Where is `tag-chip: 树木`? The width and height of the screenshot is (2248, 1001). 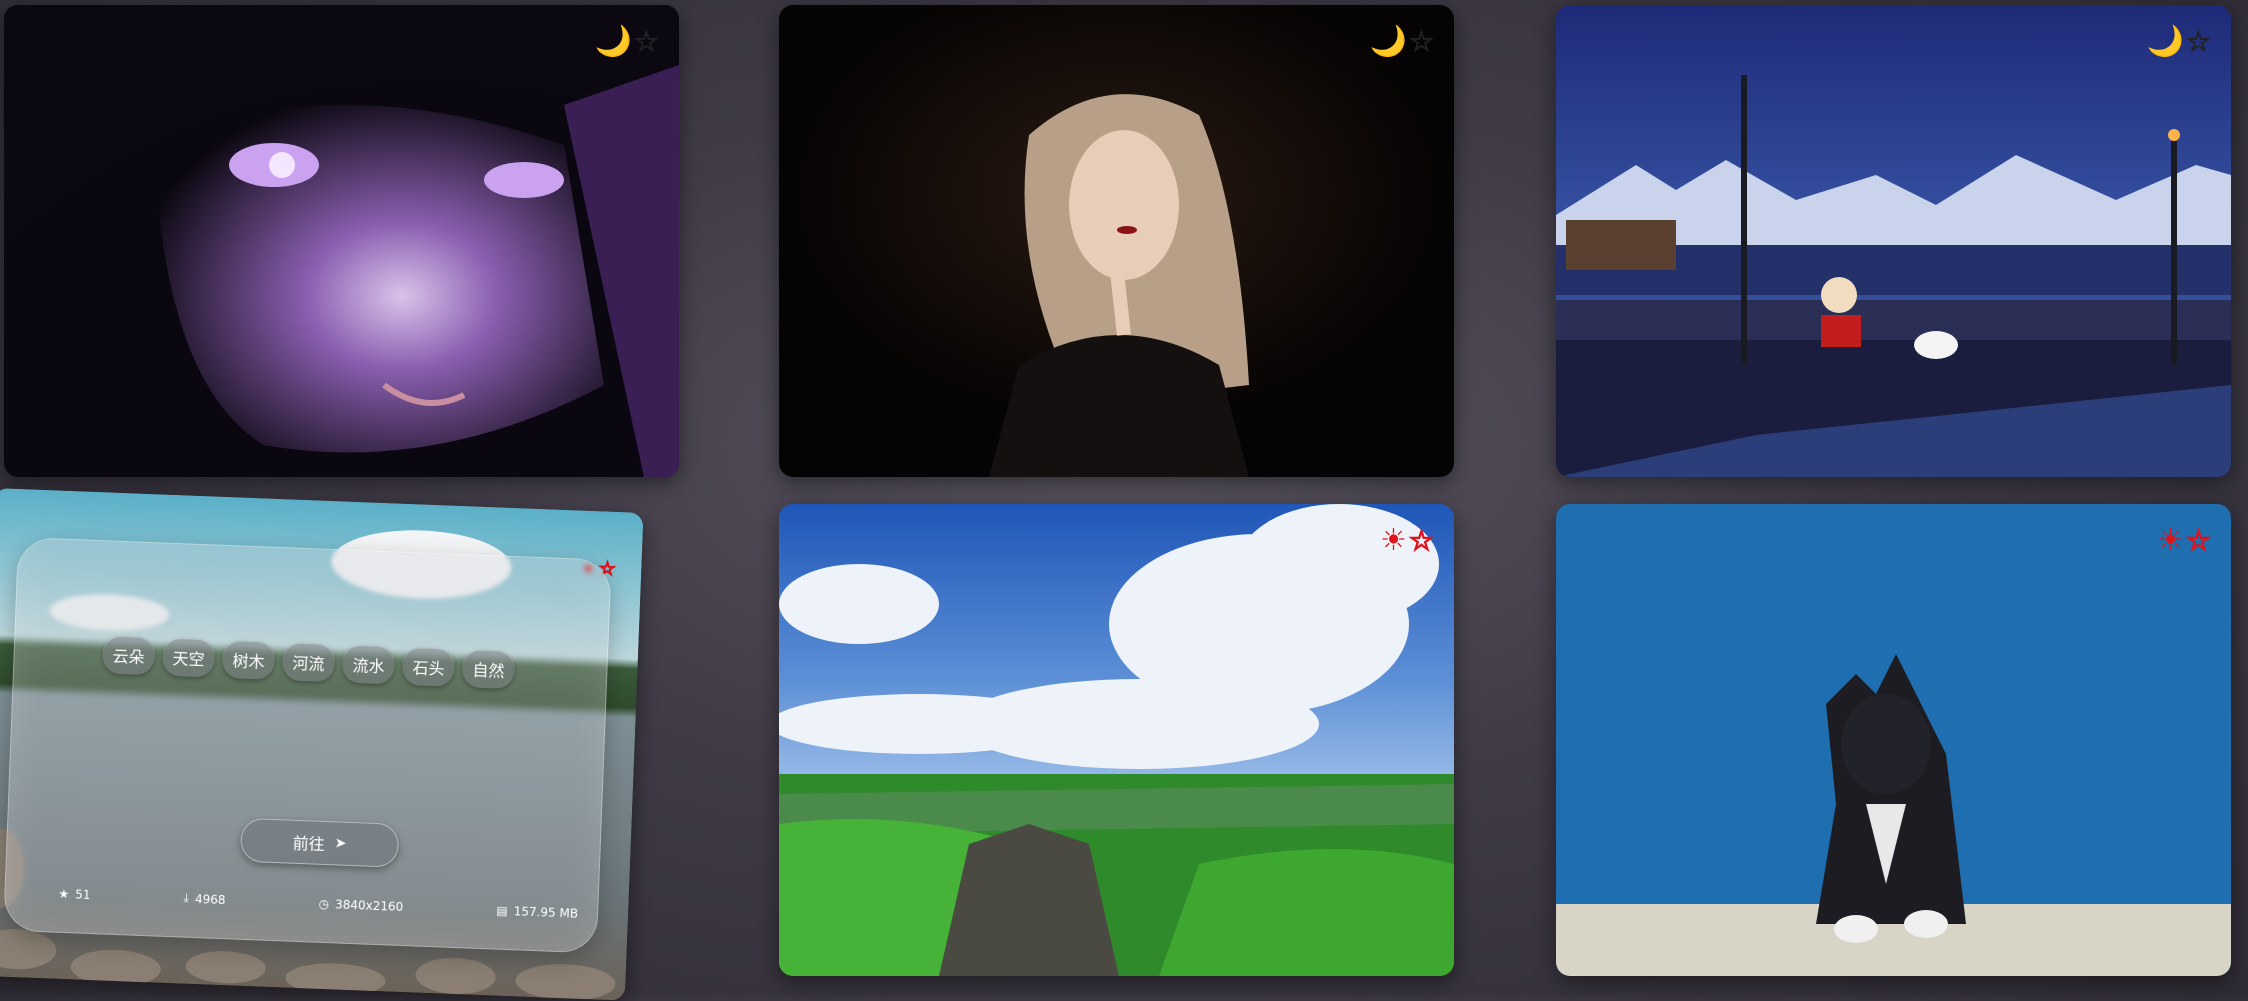 tag-chip: 树木 is located at coordinates (248, 659).